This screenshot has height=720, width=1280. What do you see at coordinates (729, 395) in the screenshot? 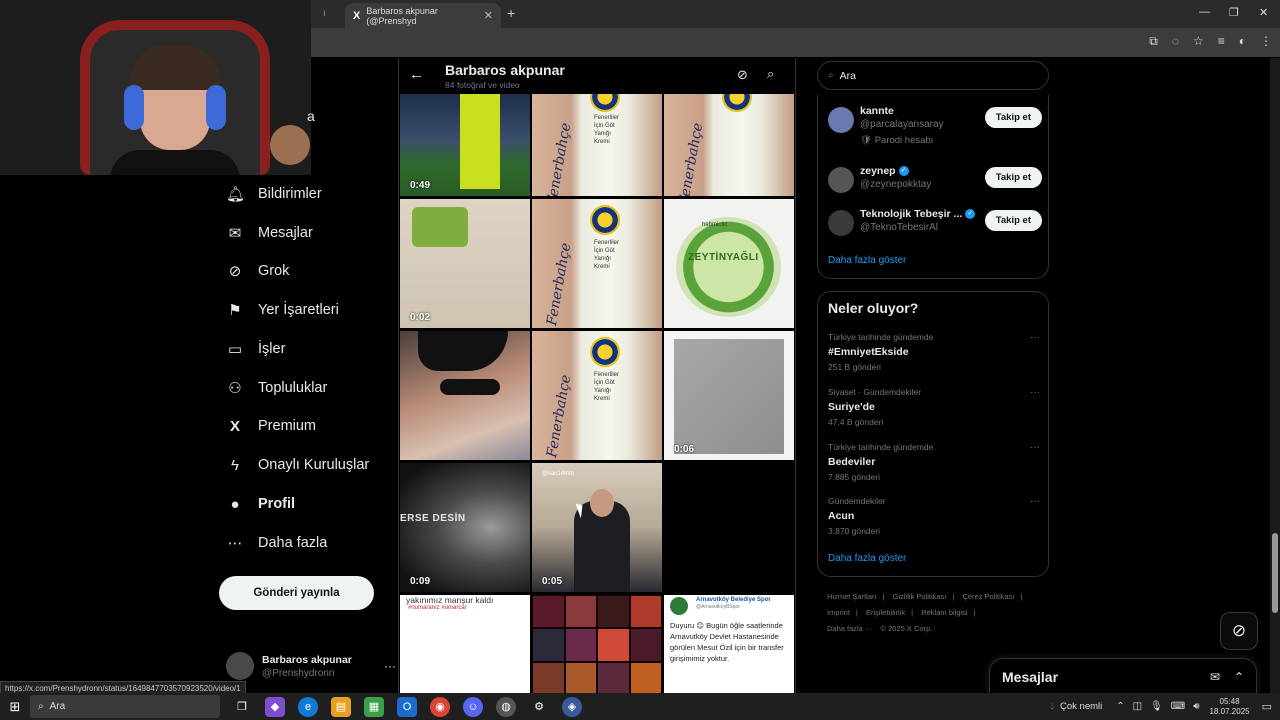
I see `media-tile: 0:06` at bounding box center [729, 395].